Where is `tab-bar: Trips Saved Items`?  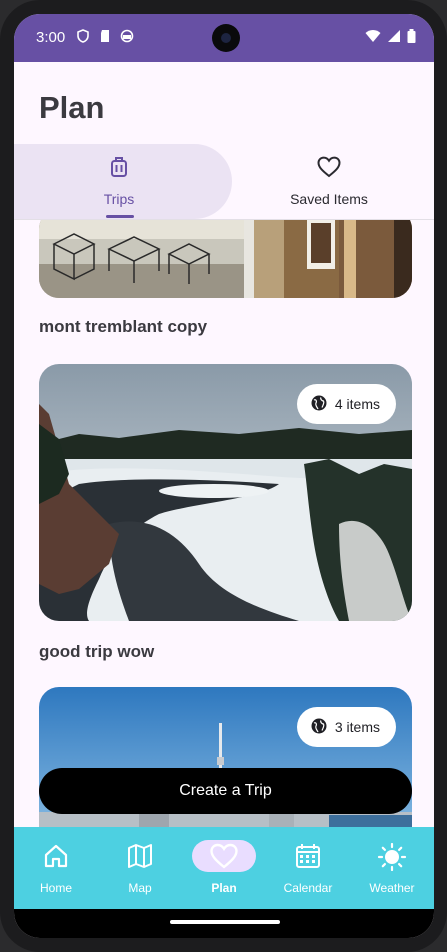
tab-bar: Trips Saved Items is located at coordinates (224, 182).